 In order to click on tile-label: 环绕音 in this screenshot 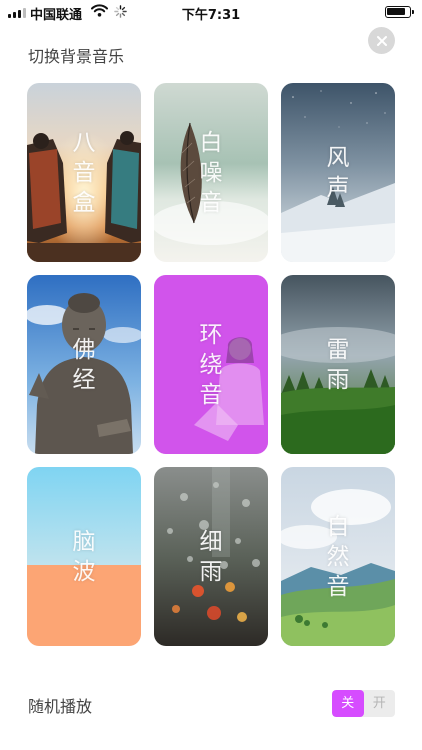, I will do `click(211, 364)`.